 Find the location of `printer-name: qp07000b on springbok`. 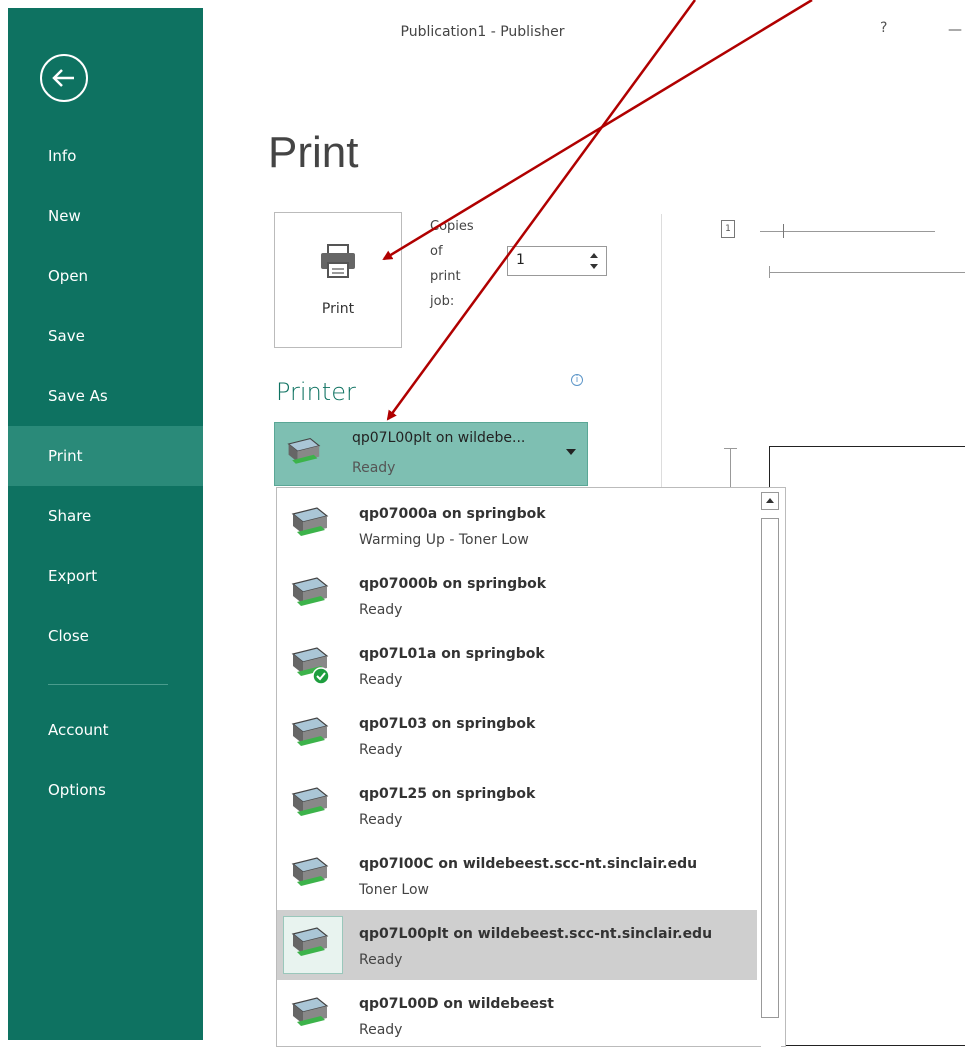

printer-name: qp07000b on springbok is located at coordinates (453, 584).